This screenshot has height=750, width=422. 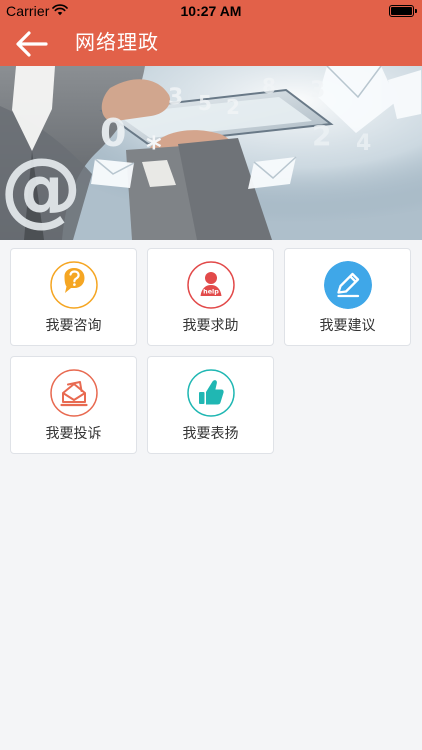 I want to click on help-service-card: help 我要求助, so click(x=210, y=297).